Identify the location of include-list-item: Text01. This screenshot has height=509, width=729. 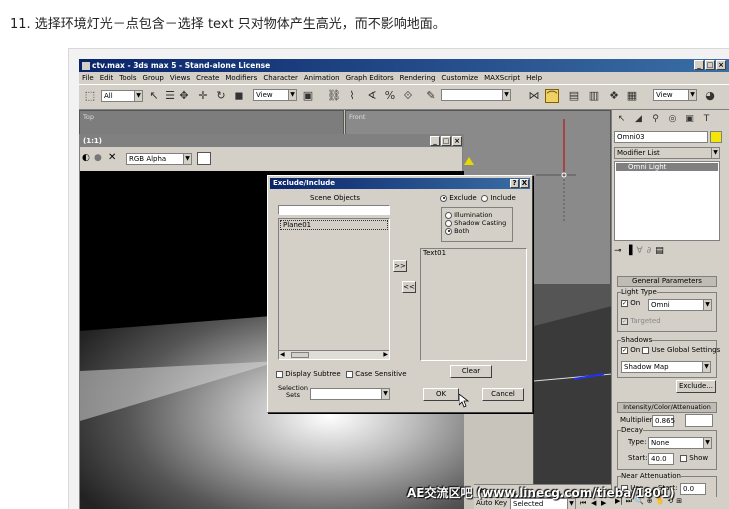
(473, 253).